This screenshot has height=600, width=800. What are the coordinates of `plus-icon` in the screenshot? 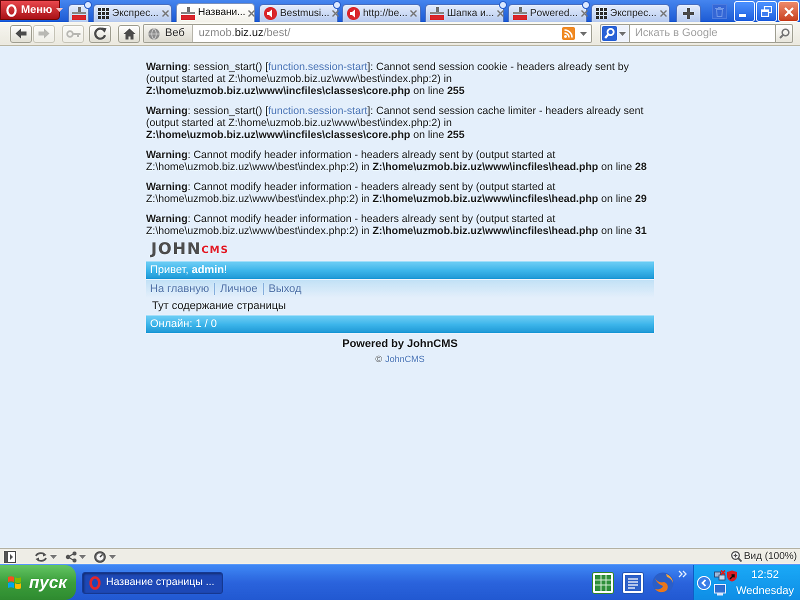 It's located at (688, 13).